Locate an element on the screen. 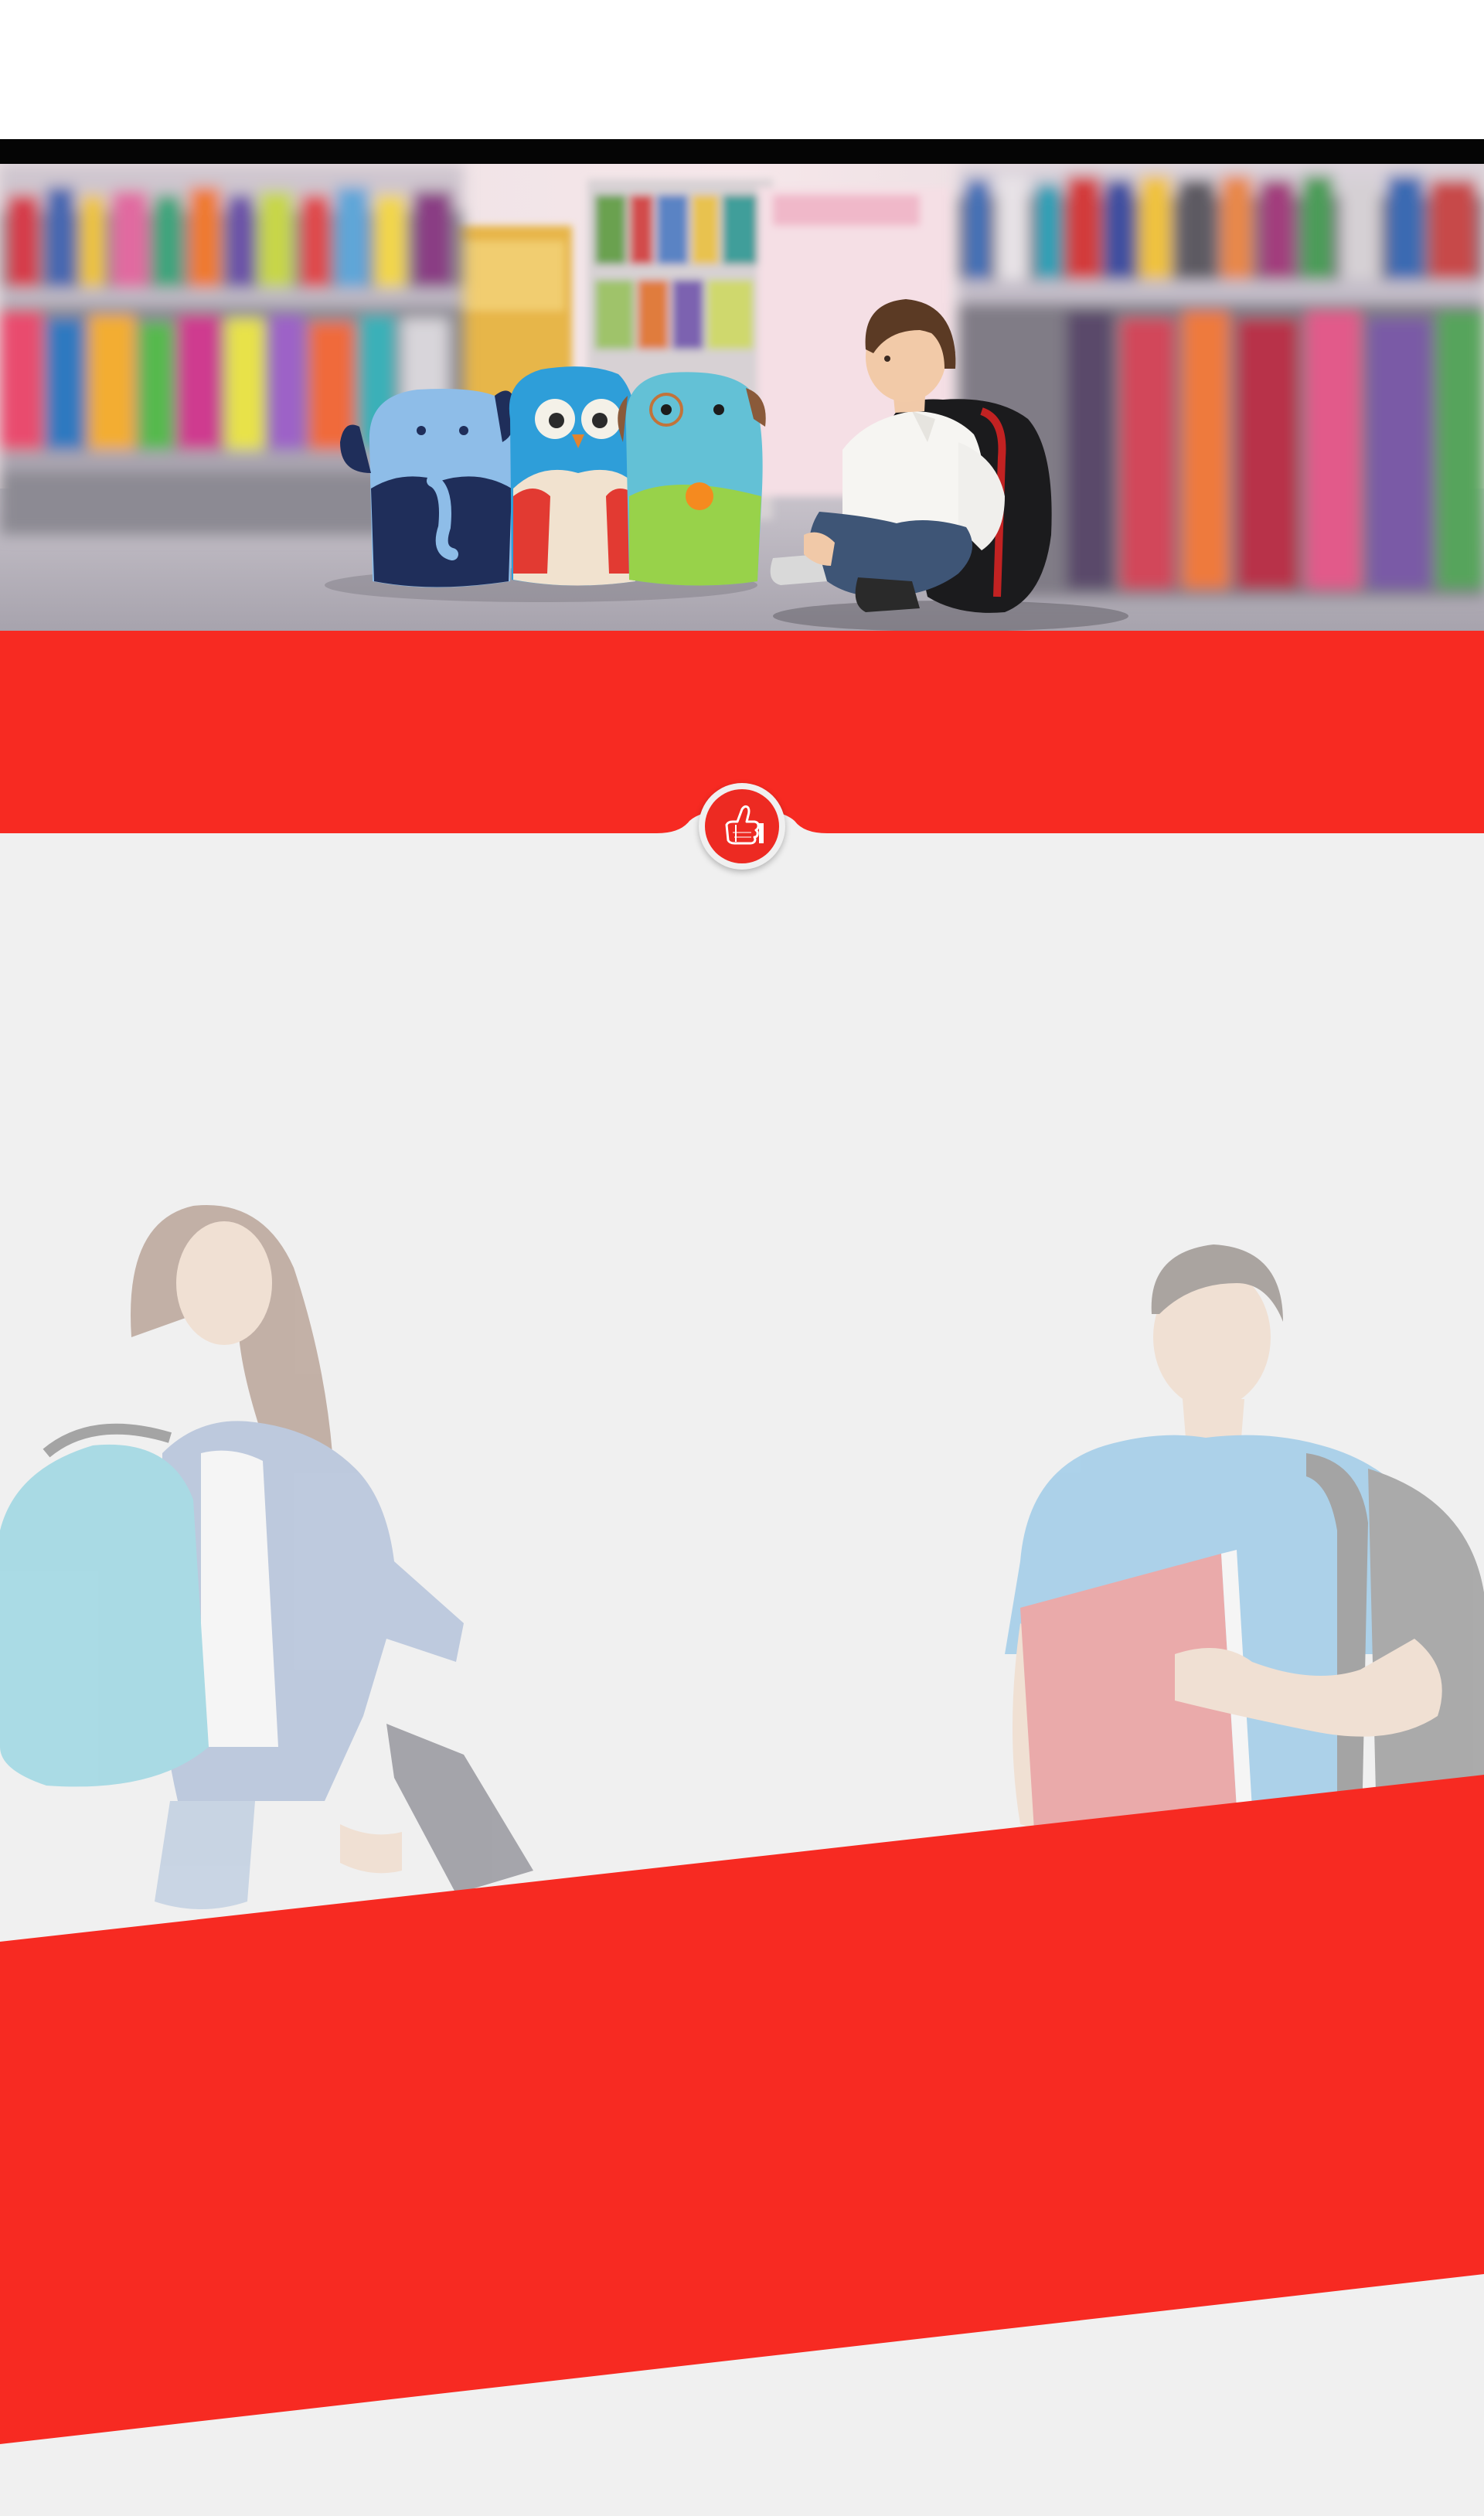  dog-backpack is located at coordinates (692, 479).